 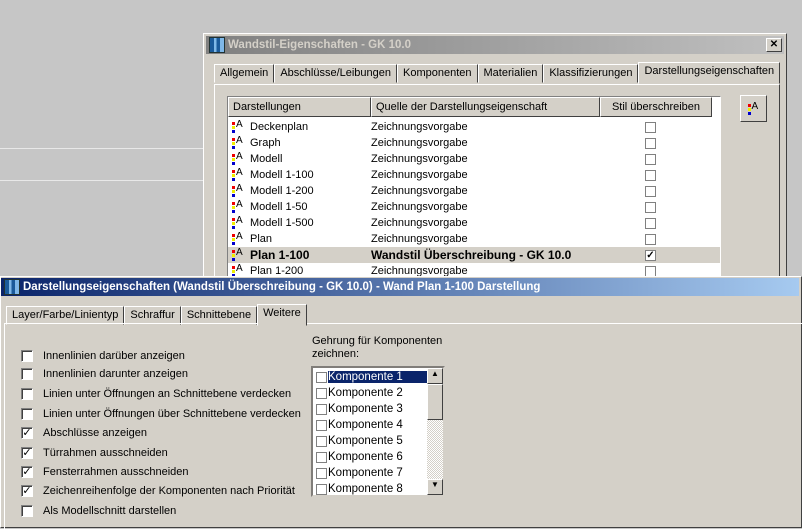 I want to click on tab-abschlüsse-leibungen: Abschlüsse/Leibungen, so click(x=336, y=73).